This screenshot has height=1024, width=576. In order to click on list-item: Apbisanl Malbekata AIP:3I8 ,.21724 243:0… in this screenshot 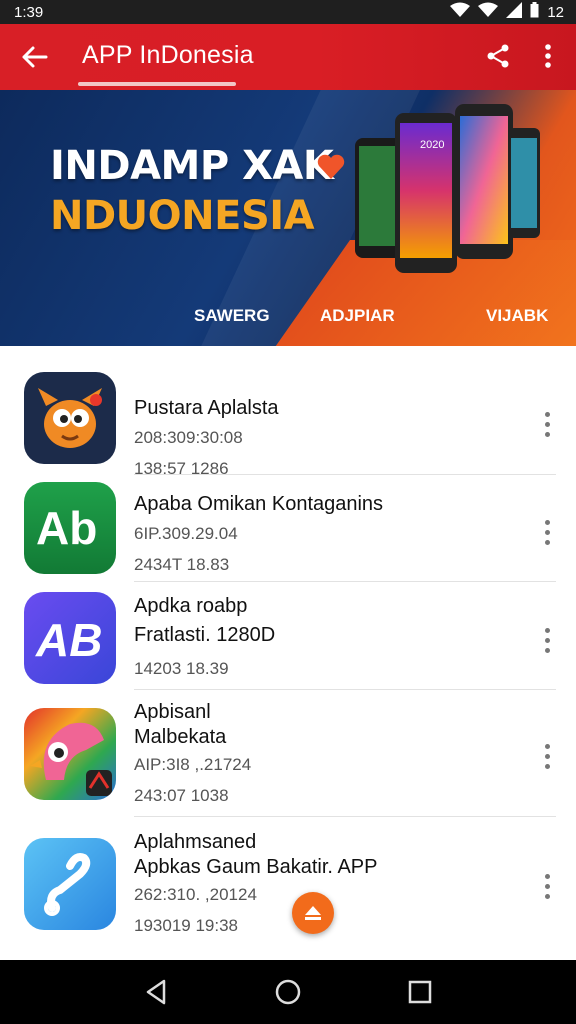, I will do `click(288, 757)`.